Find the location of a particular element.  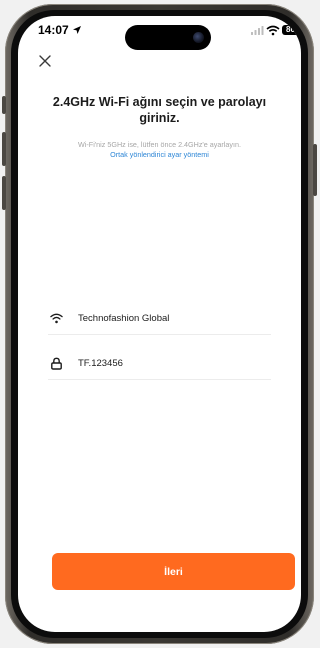

power-button is located at coordinates (315, 170).